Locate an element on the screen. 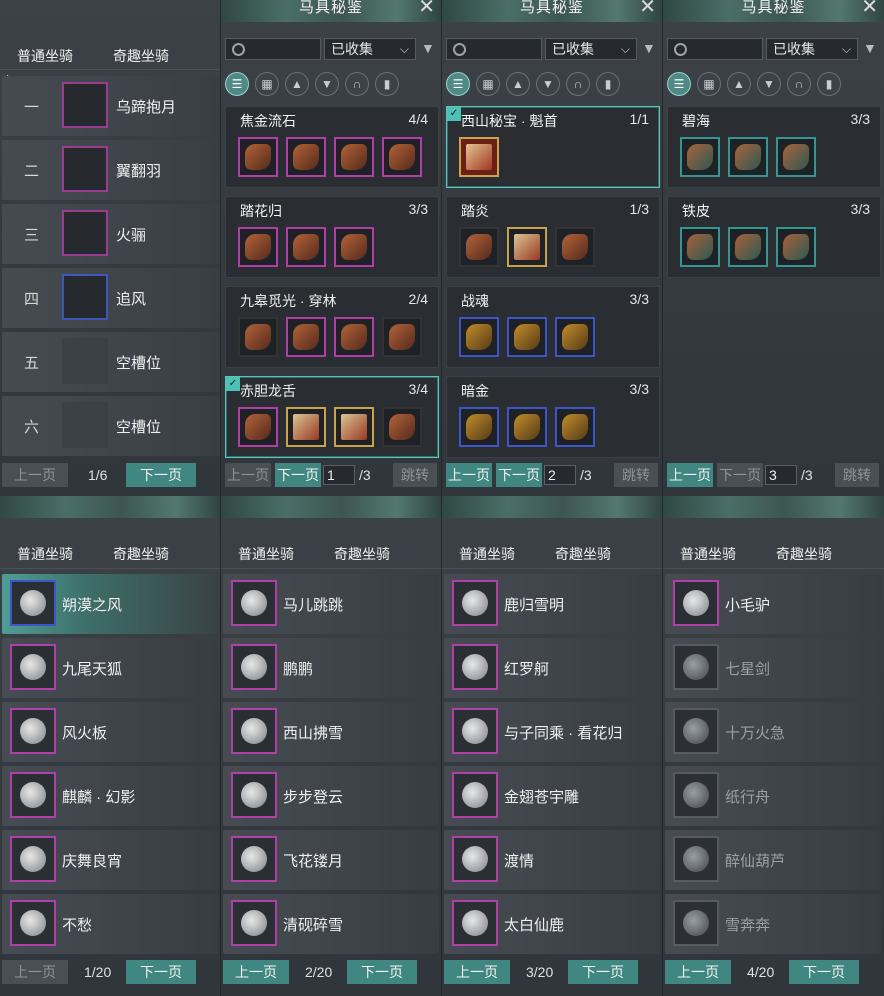  mount-list-item: 风火板 is located at coordinates (110, 732).